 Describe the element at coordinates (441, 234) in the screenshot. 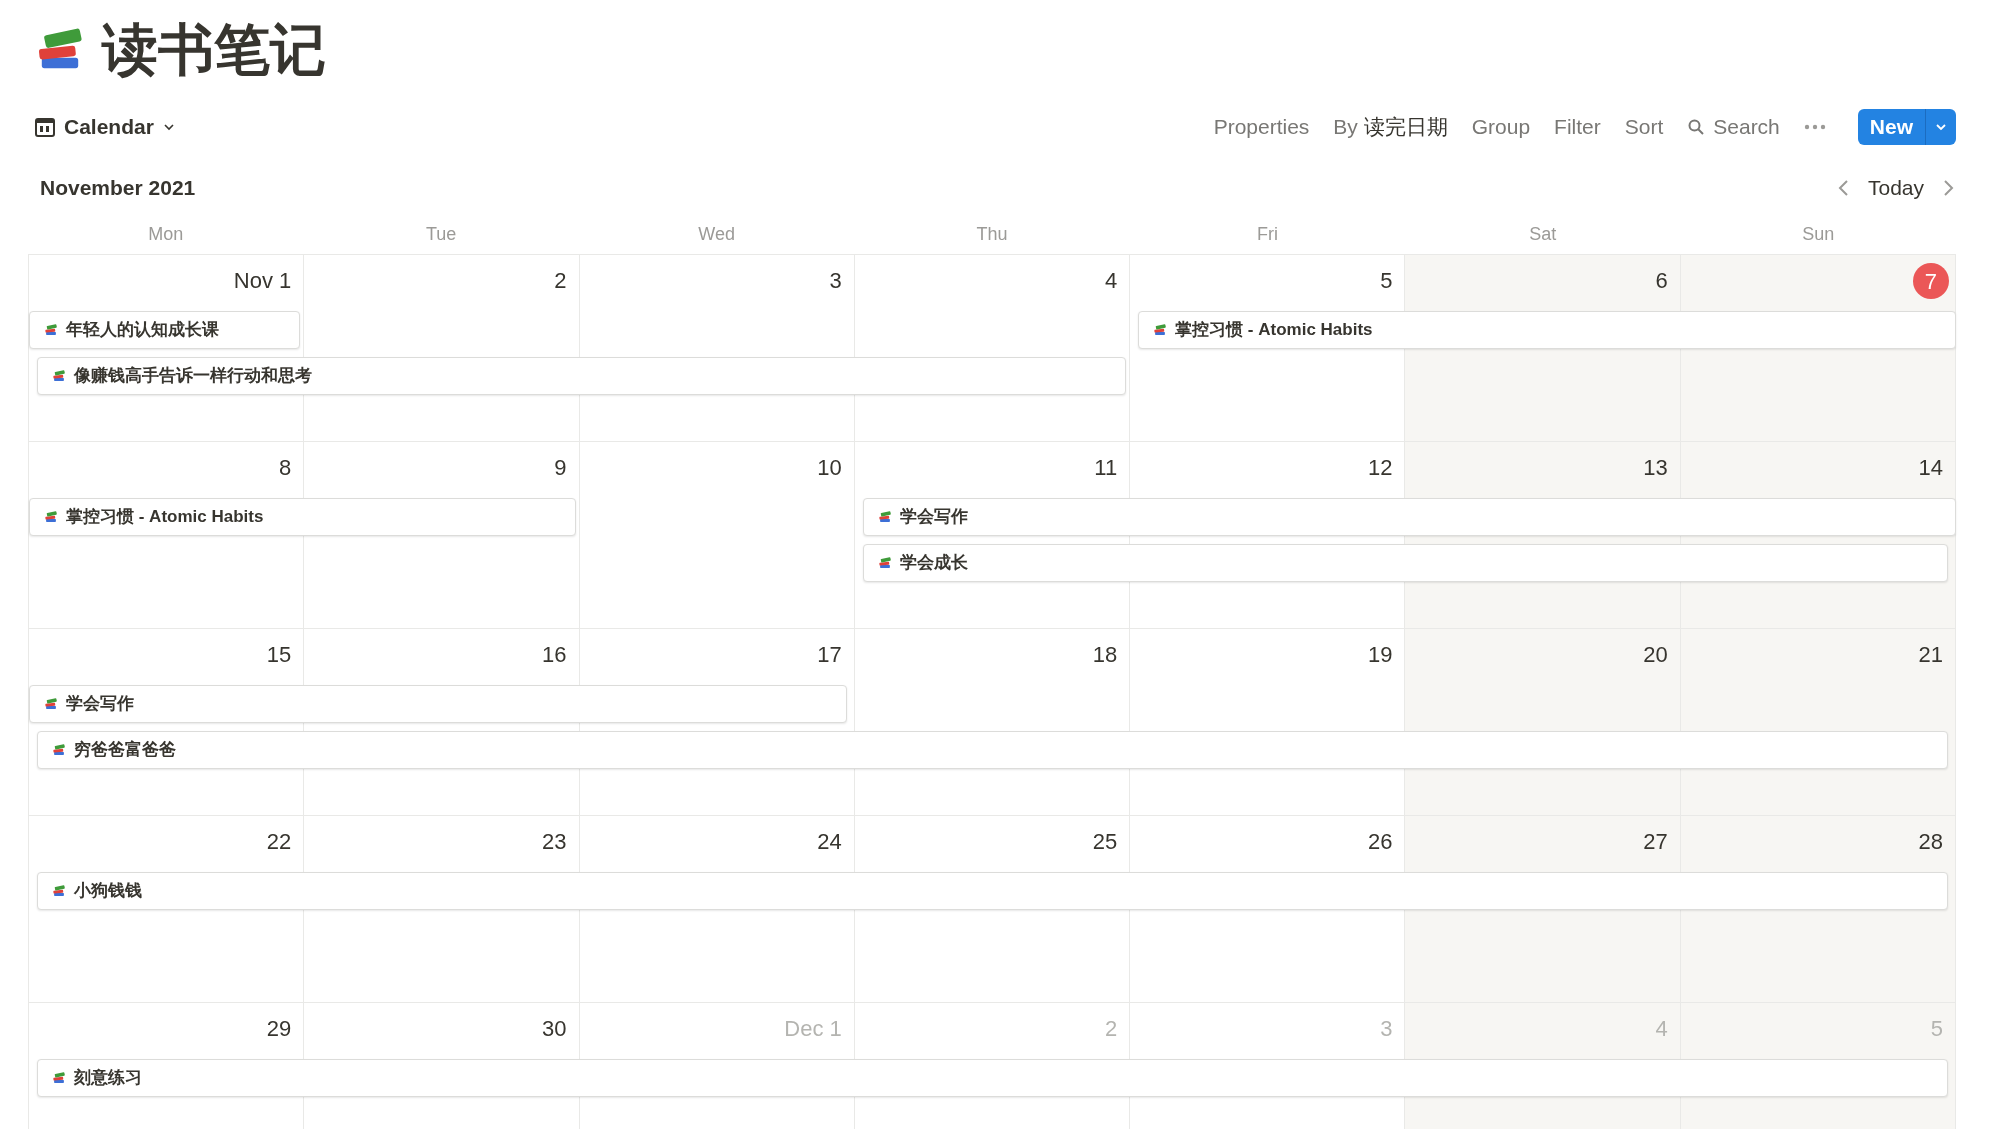

I see `weekday-label: Tue` at that location.